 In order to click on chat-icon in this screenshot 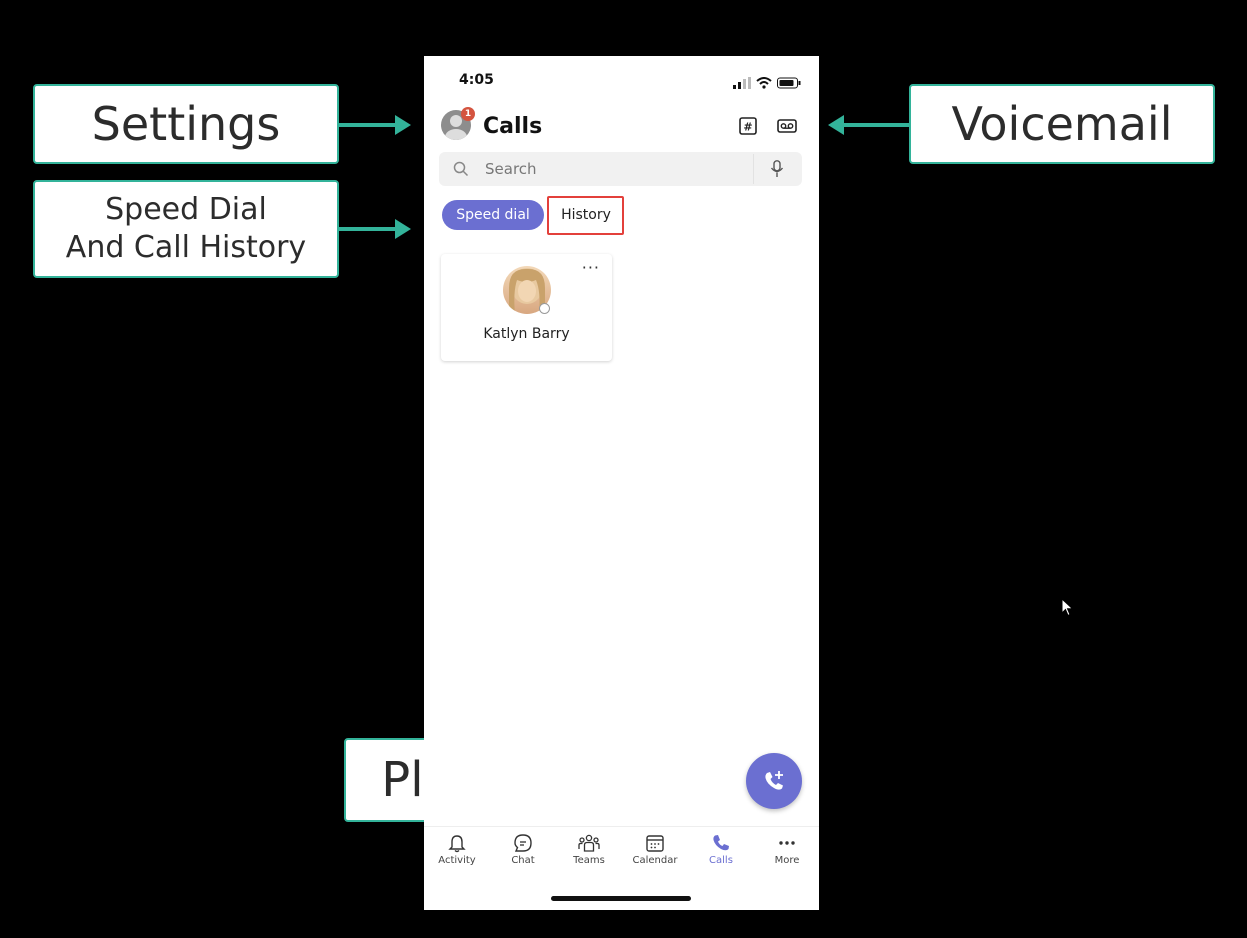, I will do `click(523, 843)`.